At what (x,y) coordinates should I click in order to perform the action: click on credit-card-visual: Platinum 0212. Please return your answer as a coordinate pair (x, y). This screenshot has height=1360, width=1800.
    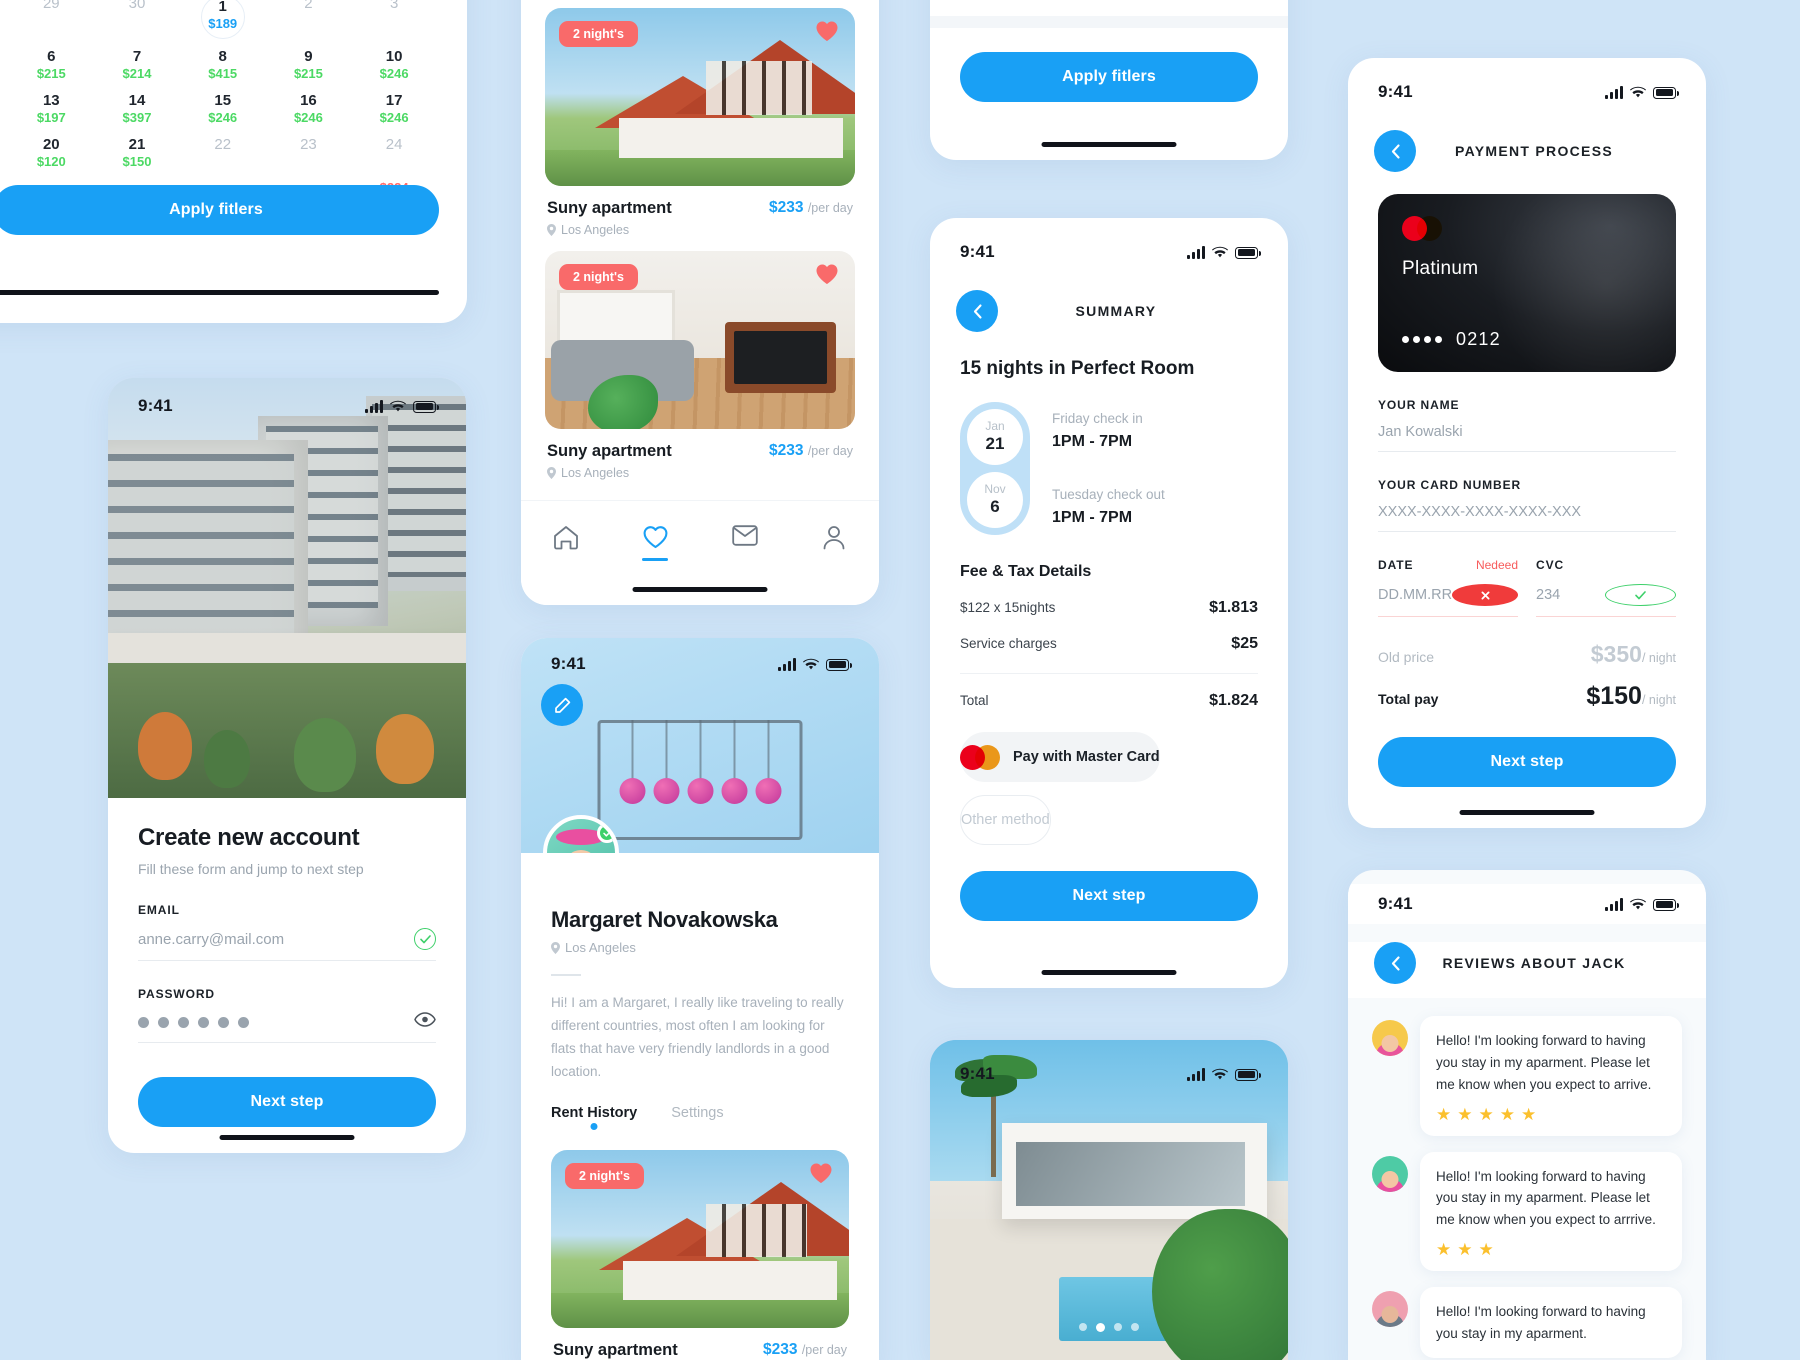
    Looking at the image, I should click on (1527, 283).